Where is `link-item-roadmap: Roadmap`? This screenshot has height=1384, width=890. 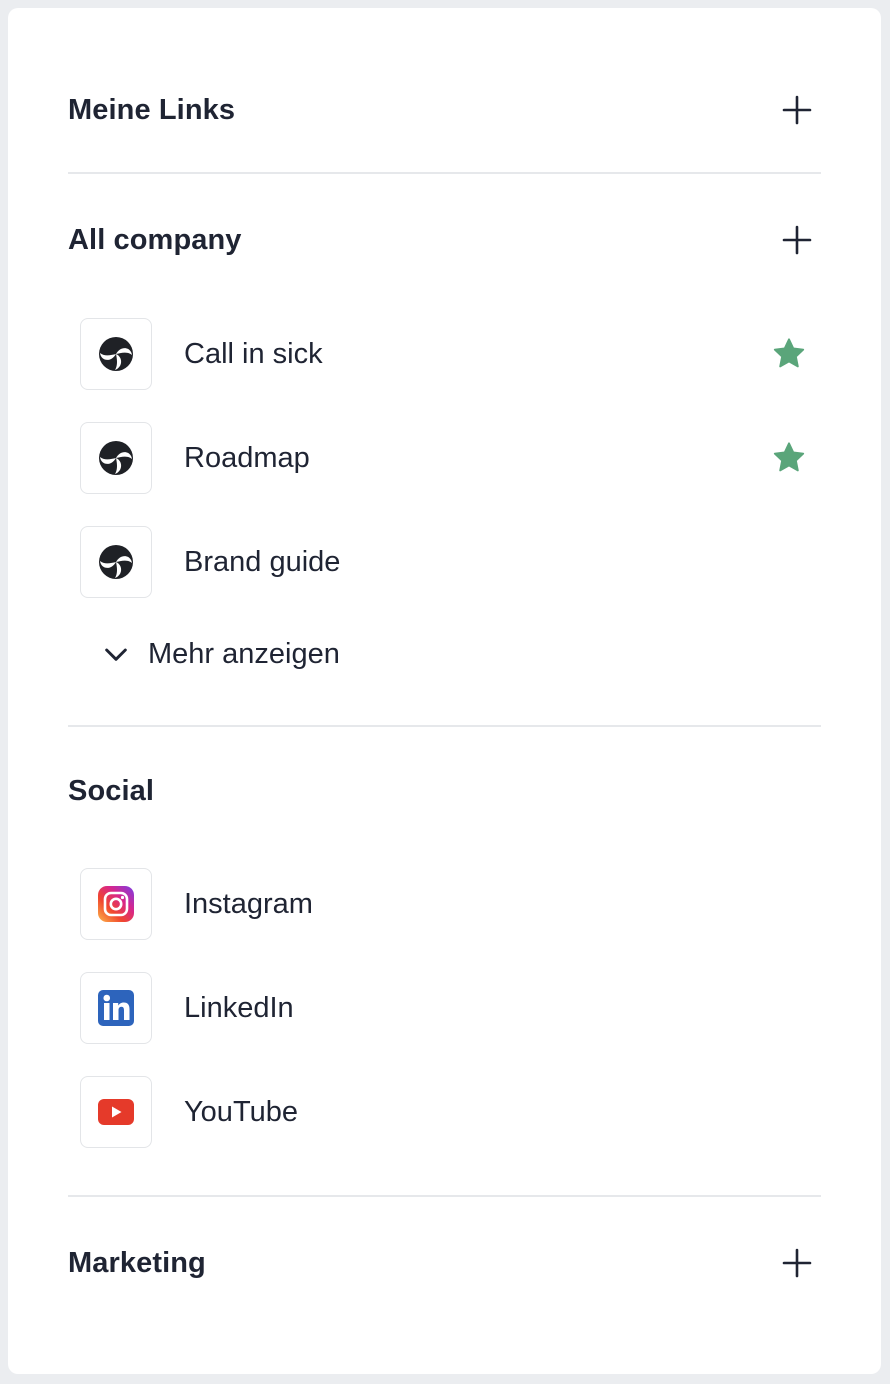 link-item-roadmap: Roadmap is located at coordinates (450, 458).